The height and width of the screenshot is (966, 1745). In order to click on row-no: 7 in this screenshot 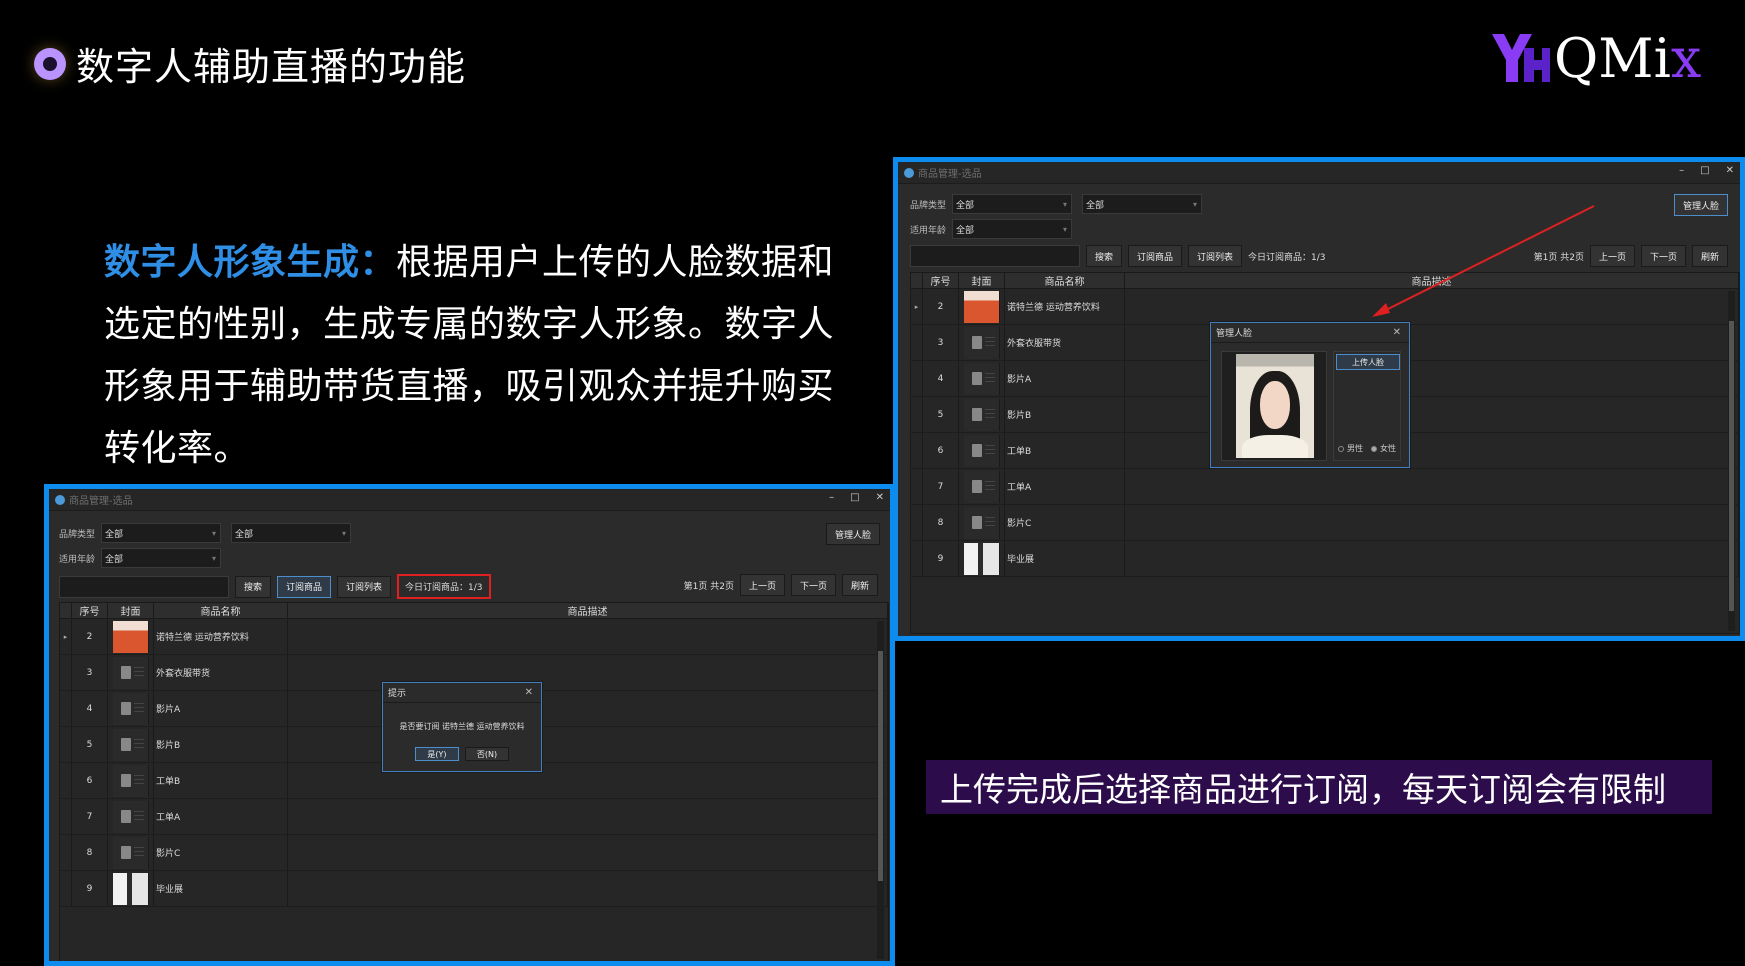, I will do `click(90, 816)`.